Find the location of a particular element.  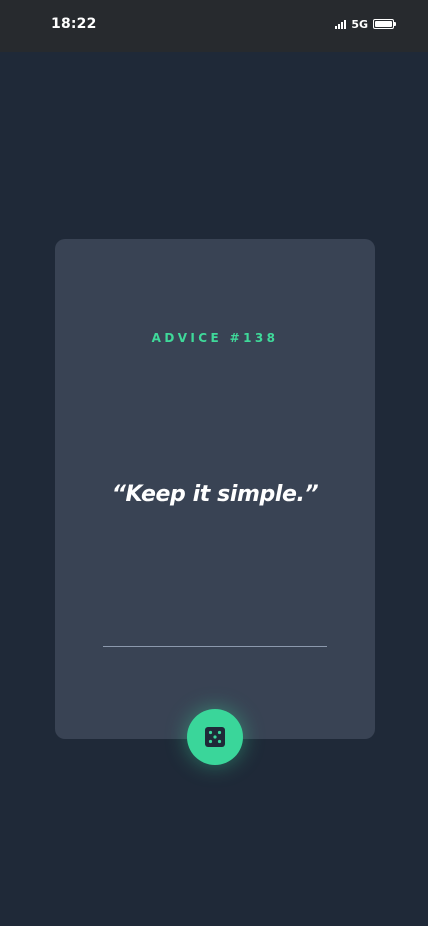

status-bar: 18:22 5G is located at coordinates (214, 26).